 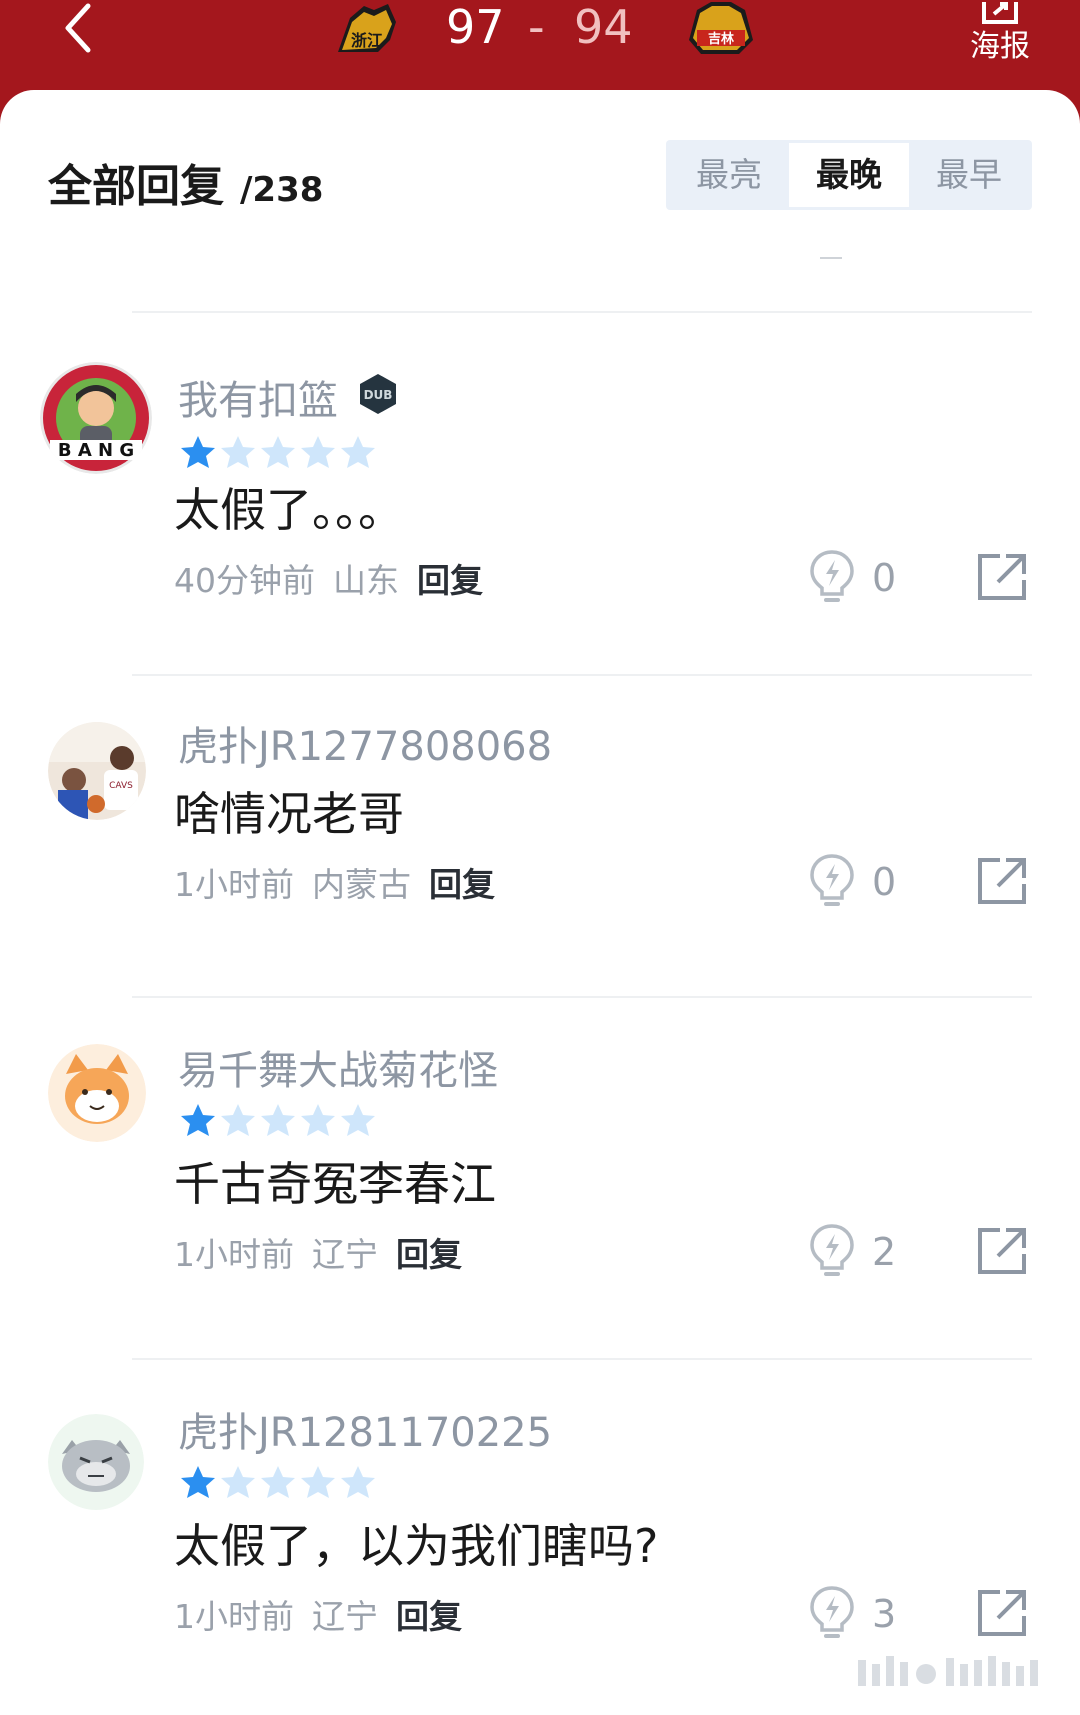 I want to click on poster-label: 海报, so click(x=1000, y=46).